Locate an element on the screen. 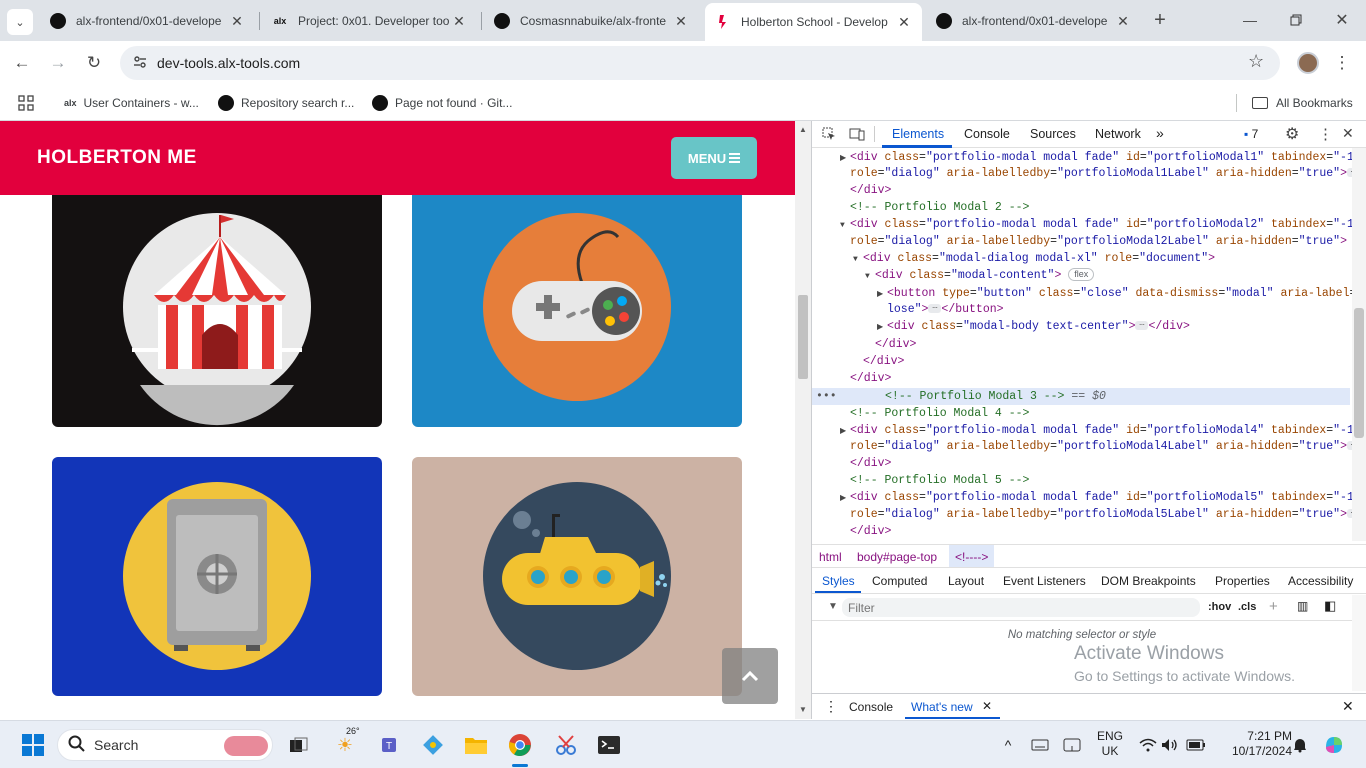 This screenshot has height=768, width=1366. element-state-icon: ▥ is located at coordinates (1302, 606).